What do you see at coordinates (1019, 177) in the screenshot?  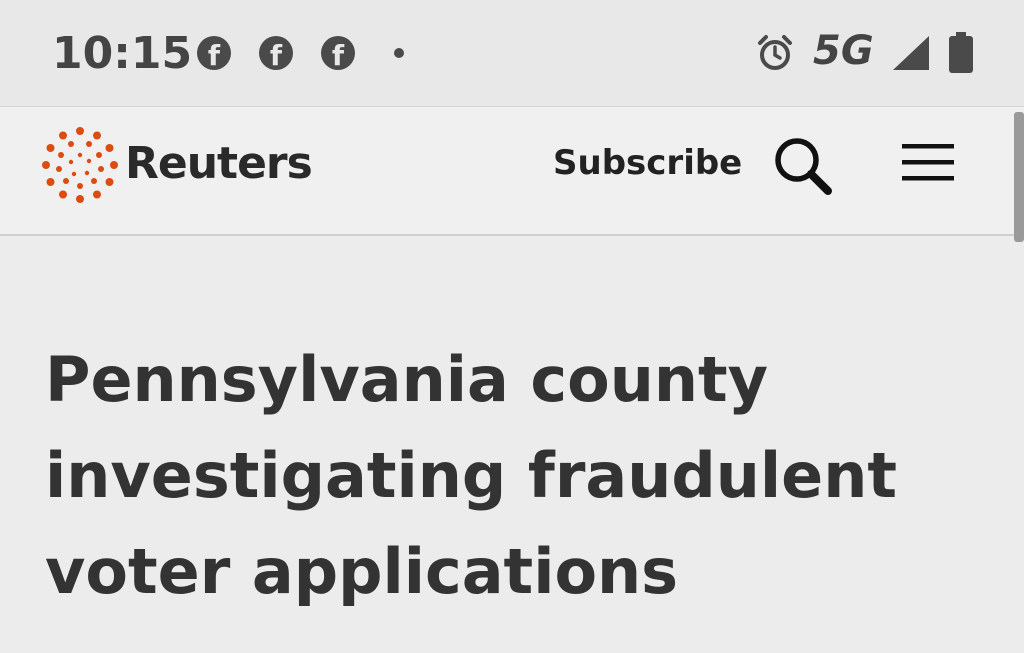 I see `scrollbar-thumb` at bounding box center [1019, 177].